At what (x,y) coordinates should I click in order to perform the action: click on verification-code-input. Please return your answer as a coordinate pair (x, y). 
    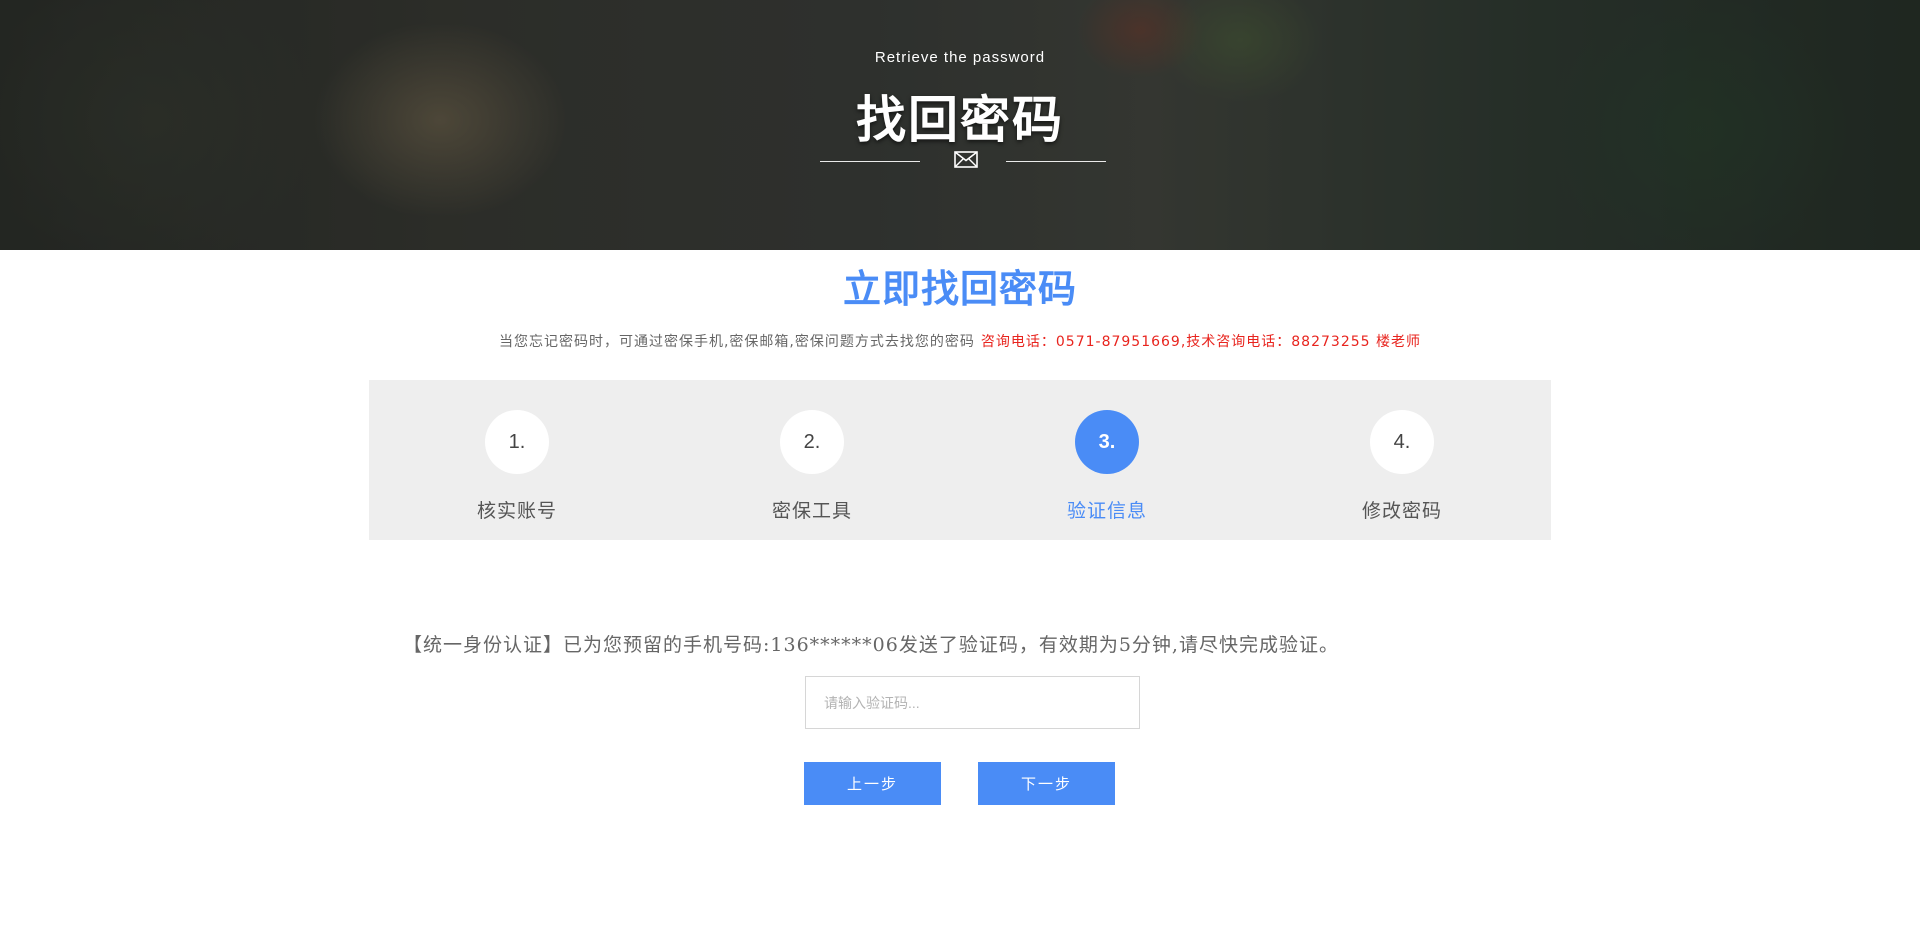
    Looking at the image, I should click on (972, 702).